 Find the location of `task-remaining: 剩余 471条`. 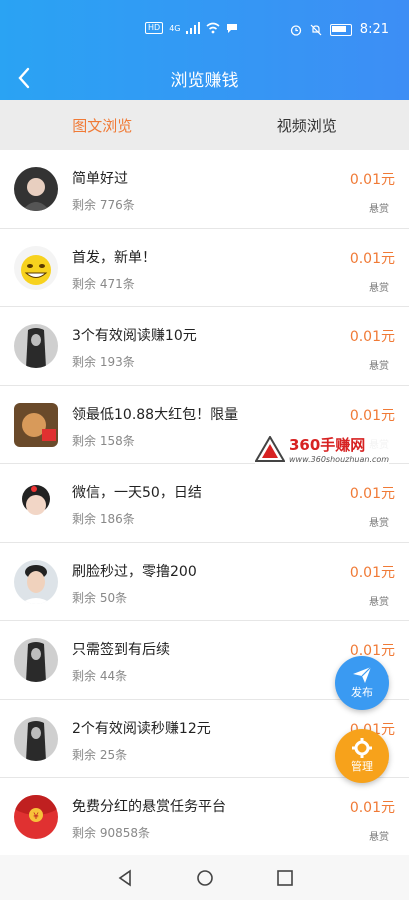

task-remaining: 剩余 471条 is located at coordinates (103, 283).